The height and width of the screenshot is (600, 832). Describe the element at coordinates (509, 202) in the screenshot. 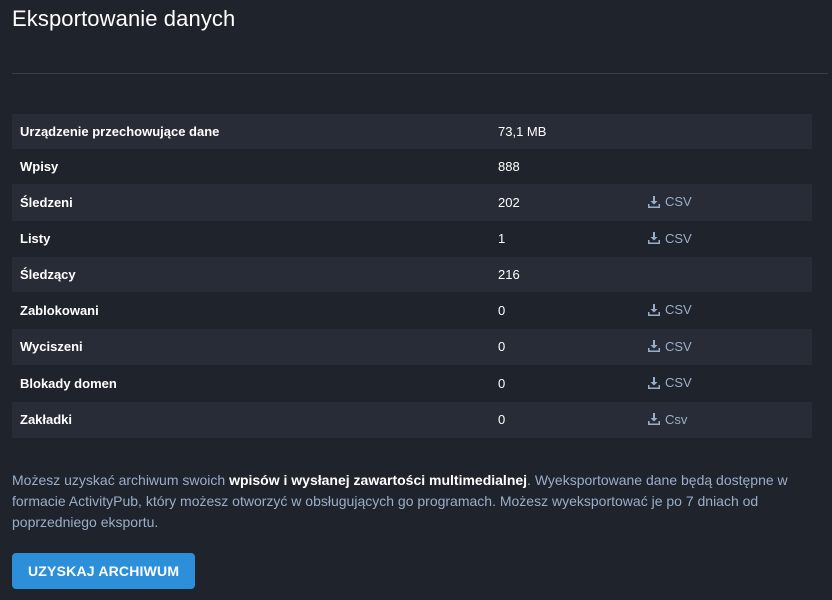

I see `row-value: 202` at that location.